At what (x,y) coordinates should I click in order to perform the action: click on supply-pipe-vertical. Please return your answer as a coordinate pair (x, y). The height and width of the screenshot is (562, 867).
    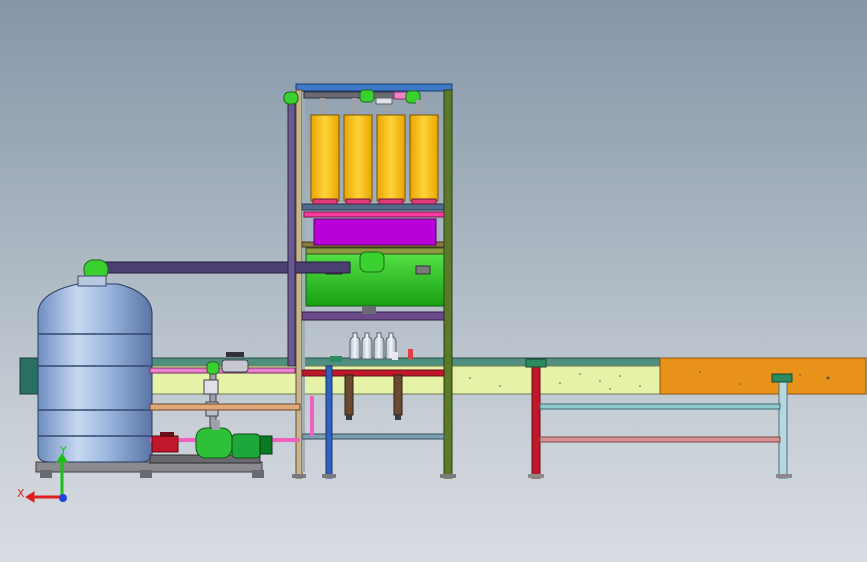
    Looking at the image, I should click on (291, 231).